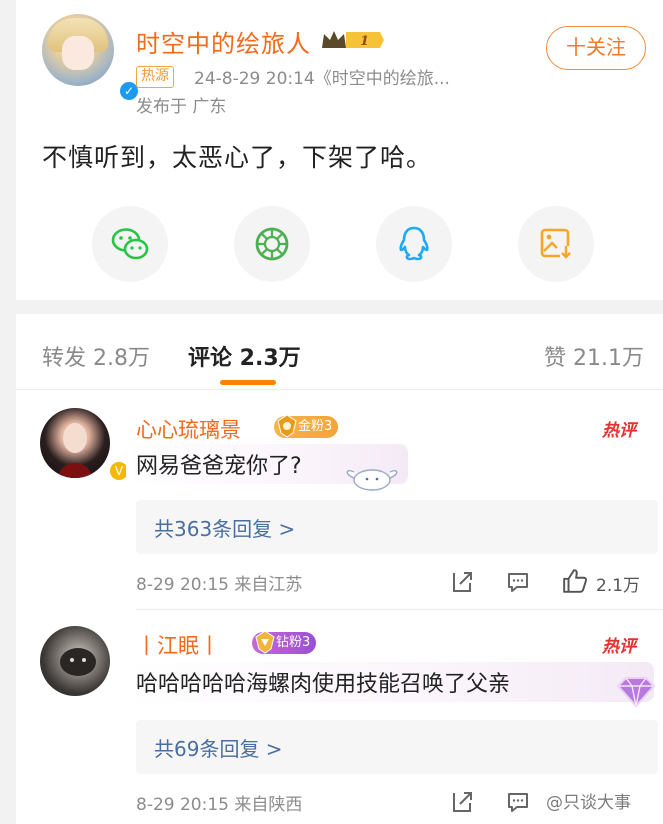 The height and width of the screenshot is (824, 663). What do you see at coordinates (390, 682) in the screenshot?
I see `comment-text: 哈哈哈哈哈海螺肉使用技能召唤了父亲` at bounding box center [390, 682].